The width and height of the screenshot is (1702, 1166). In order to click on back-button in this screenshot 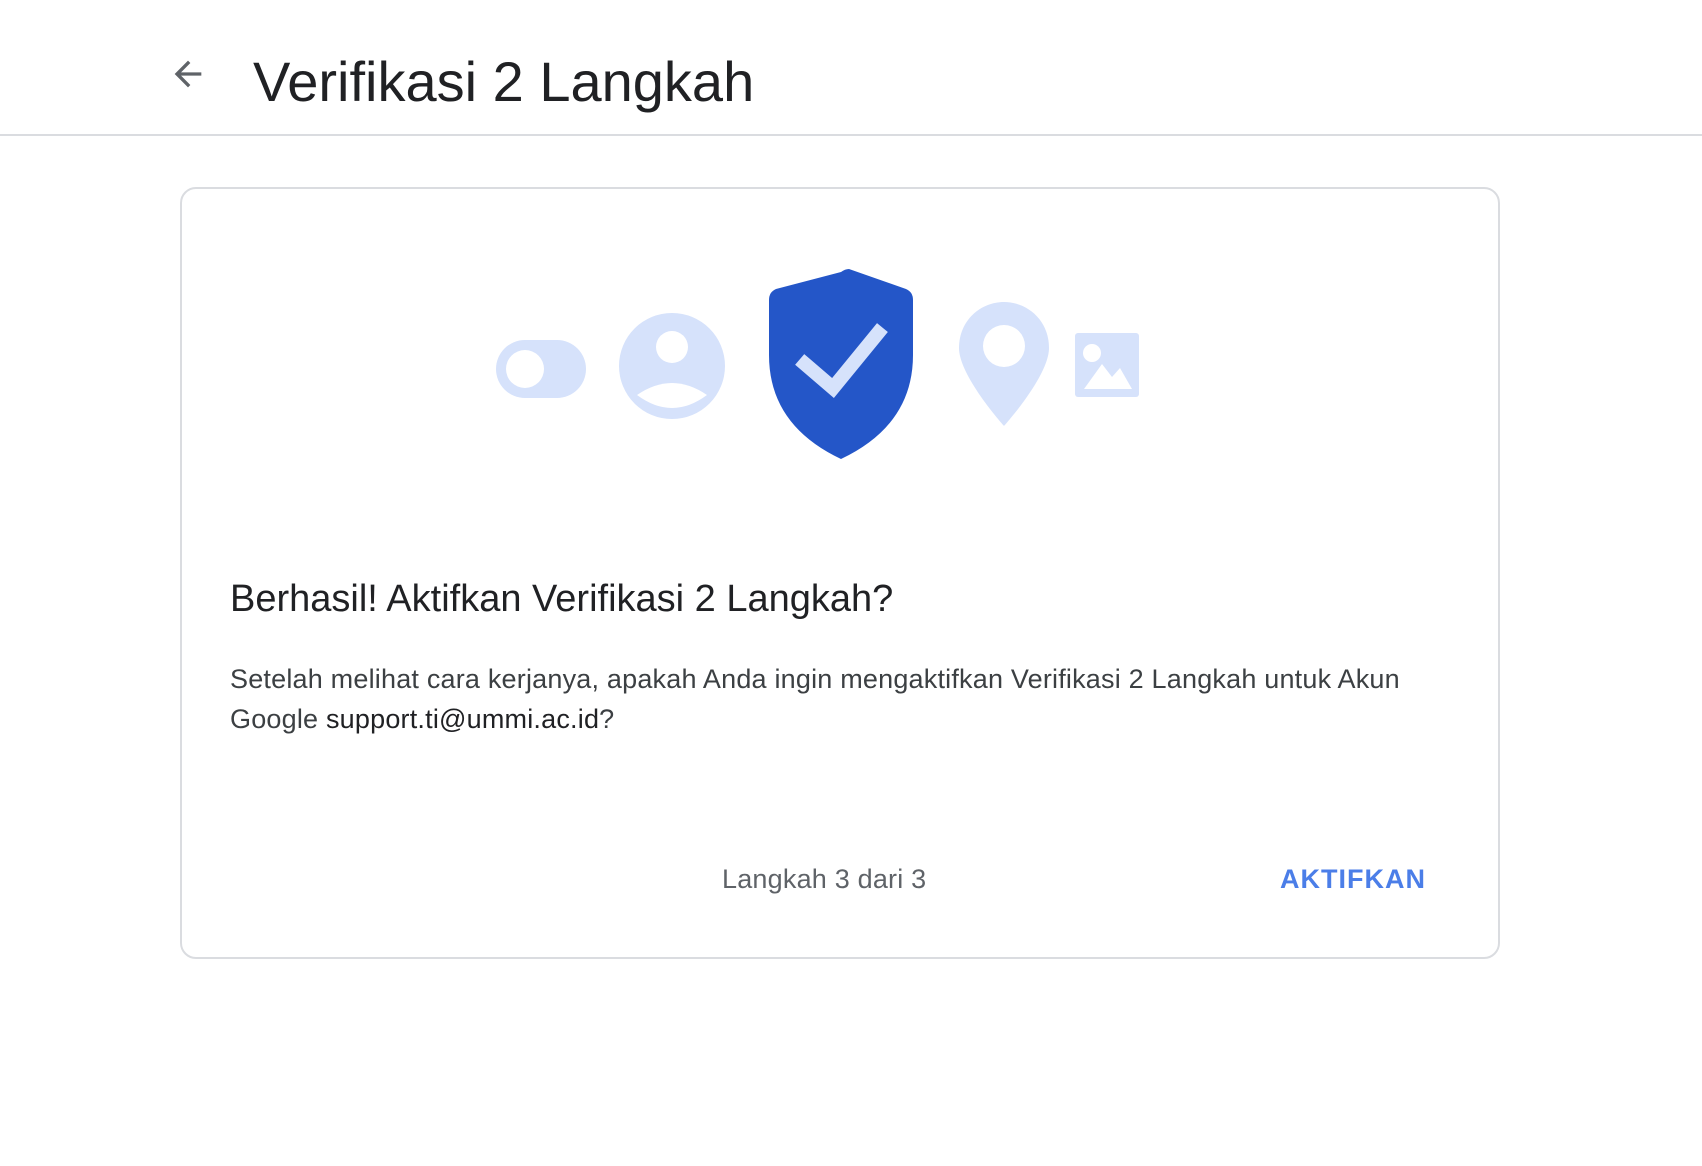, I will do `click(188, 74)`.